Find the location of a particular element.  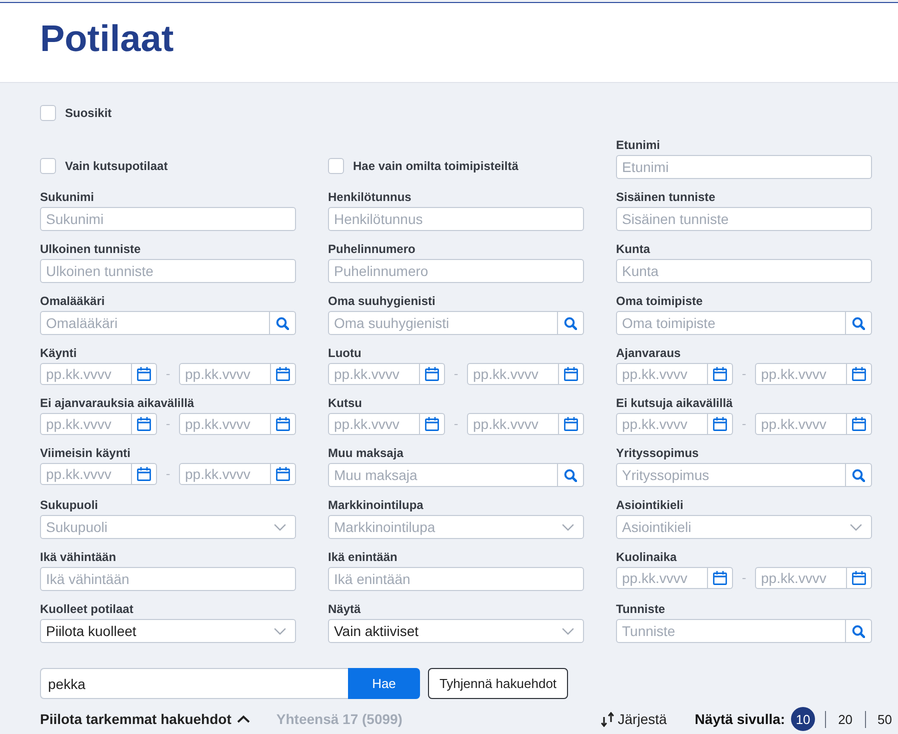

search-input: pekka is located at coordinates (194, 683).